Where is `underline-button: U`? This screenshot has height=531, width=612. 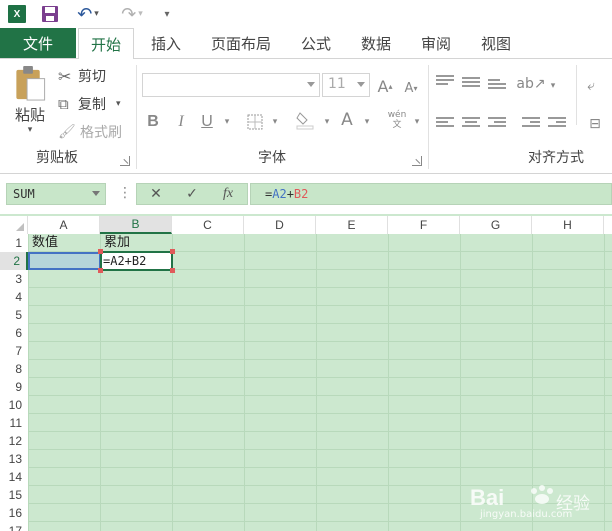 underline-button: U is located at coordinates (207, 122).